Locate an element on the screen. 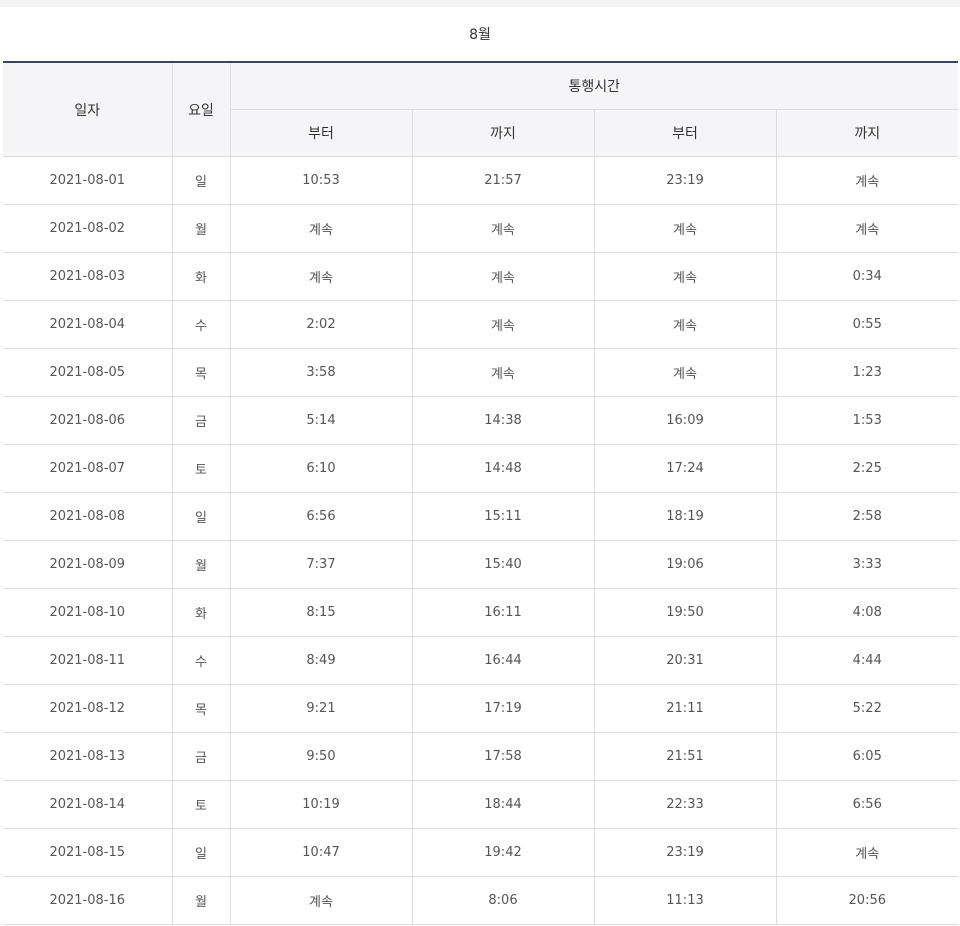  header-to-2: 까지 is located at coordinates (867, 133).